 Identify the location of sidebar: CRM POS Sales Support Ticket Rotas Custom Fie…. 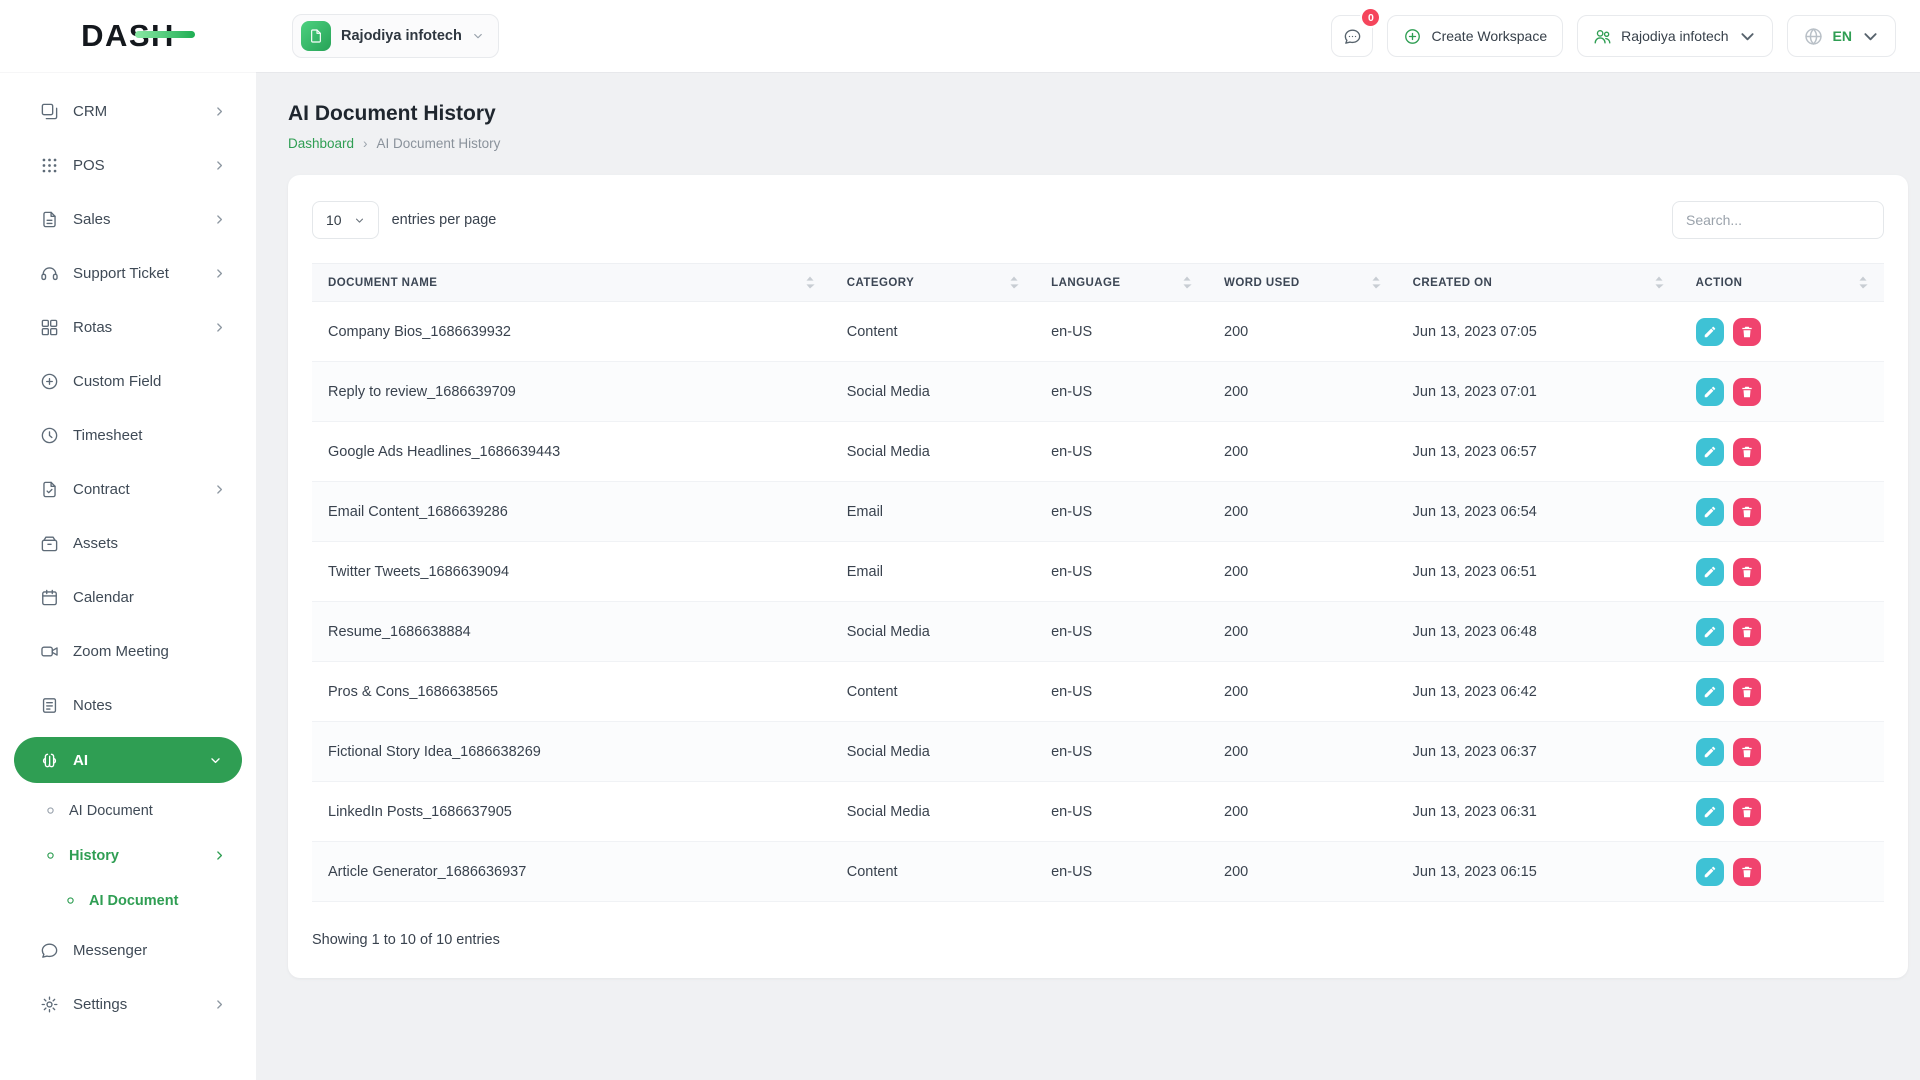
(128, 576).